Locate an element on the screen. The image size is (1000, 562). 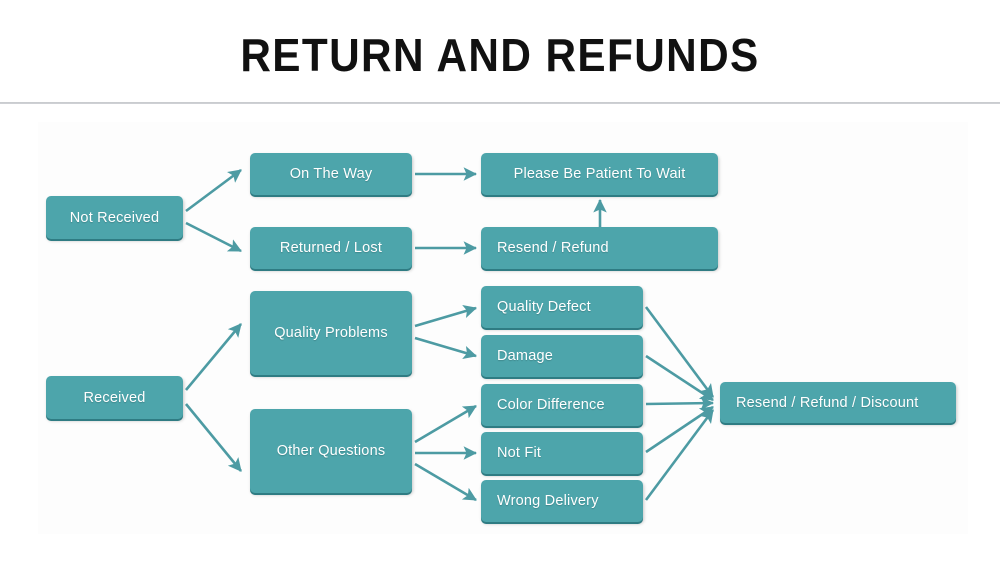
node-label: Wrong Delivery is located at coordinates (548, 501).